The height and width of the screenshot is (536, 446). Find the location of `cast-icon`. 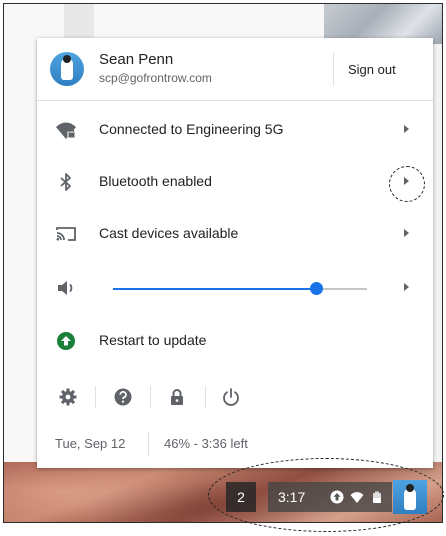

cast-icon is located at coordinates (66, 234).